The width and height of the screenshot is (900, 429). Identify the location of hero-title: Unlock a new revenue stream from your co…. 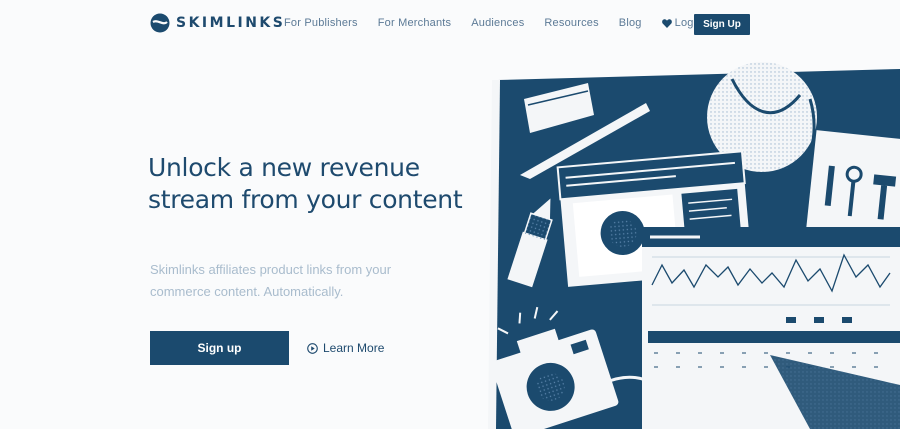
(305, 183).